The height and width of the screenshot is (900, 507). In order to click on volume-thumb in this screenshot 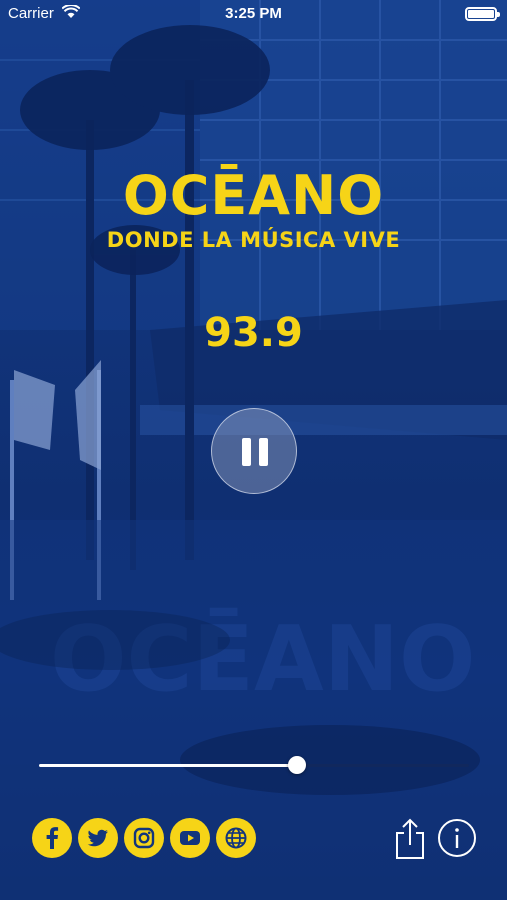, I will do `click(297, 765)`.